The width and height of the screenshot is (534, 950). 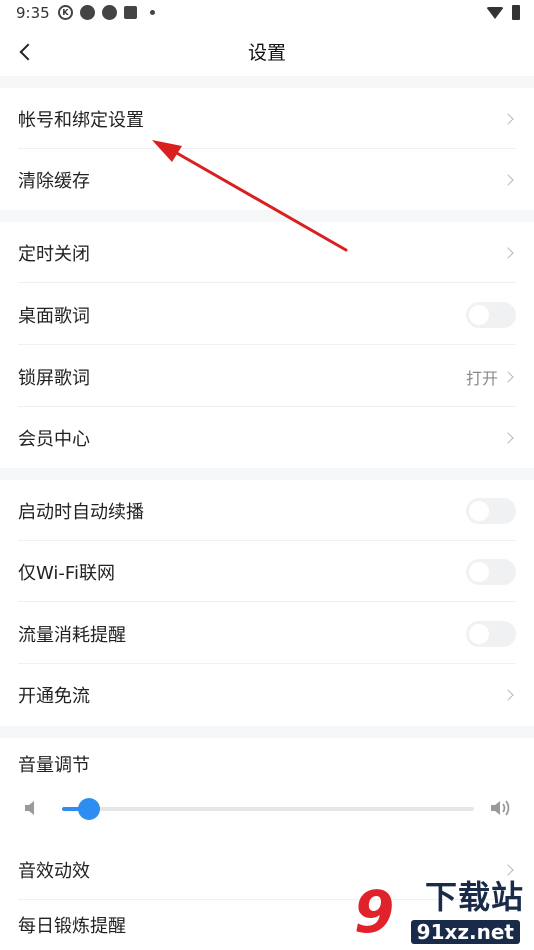 I want to click on wifi-only-toggle, so click(x=491, y=571).